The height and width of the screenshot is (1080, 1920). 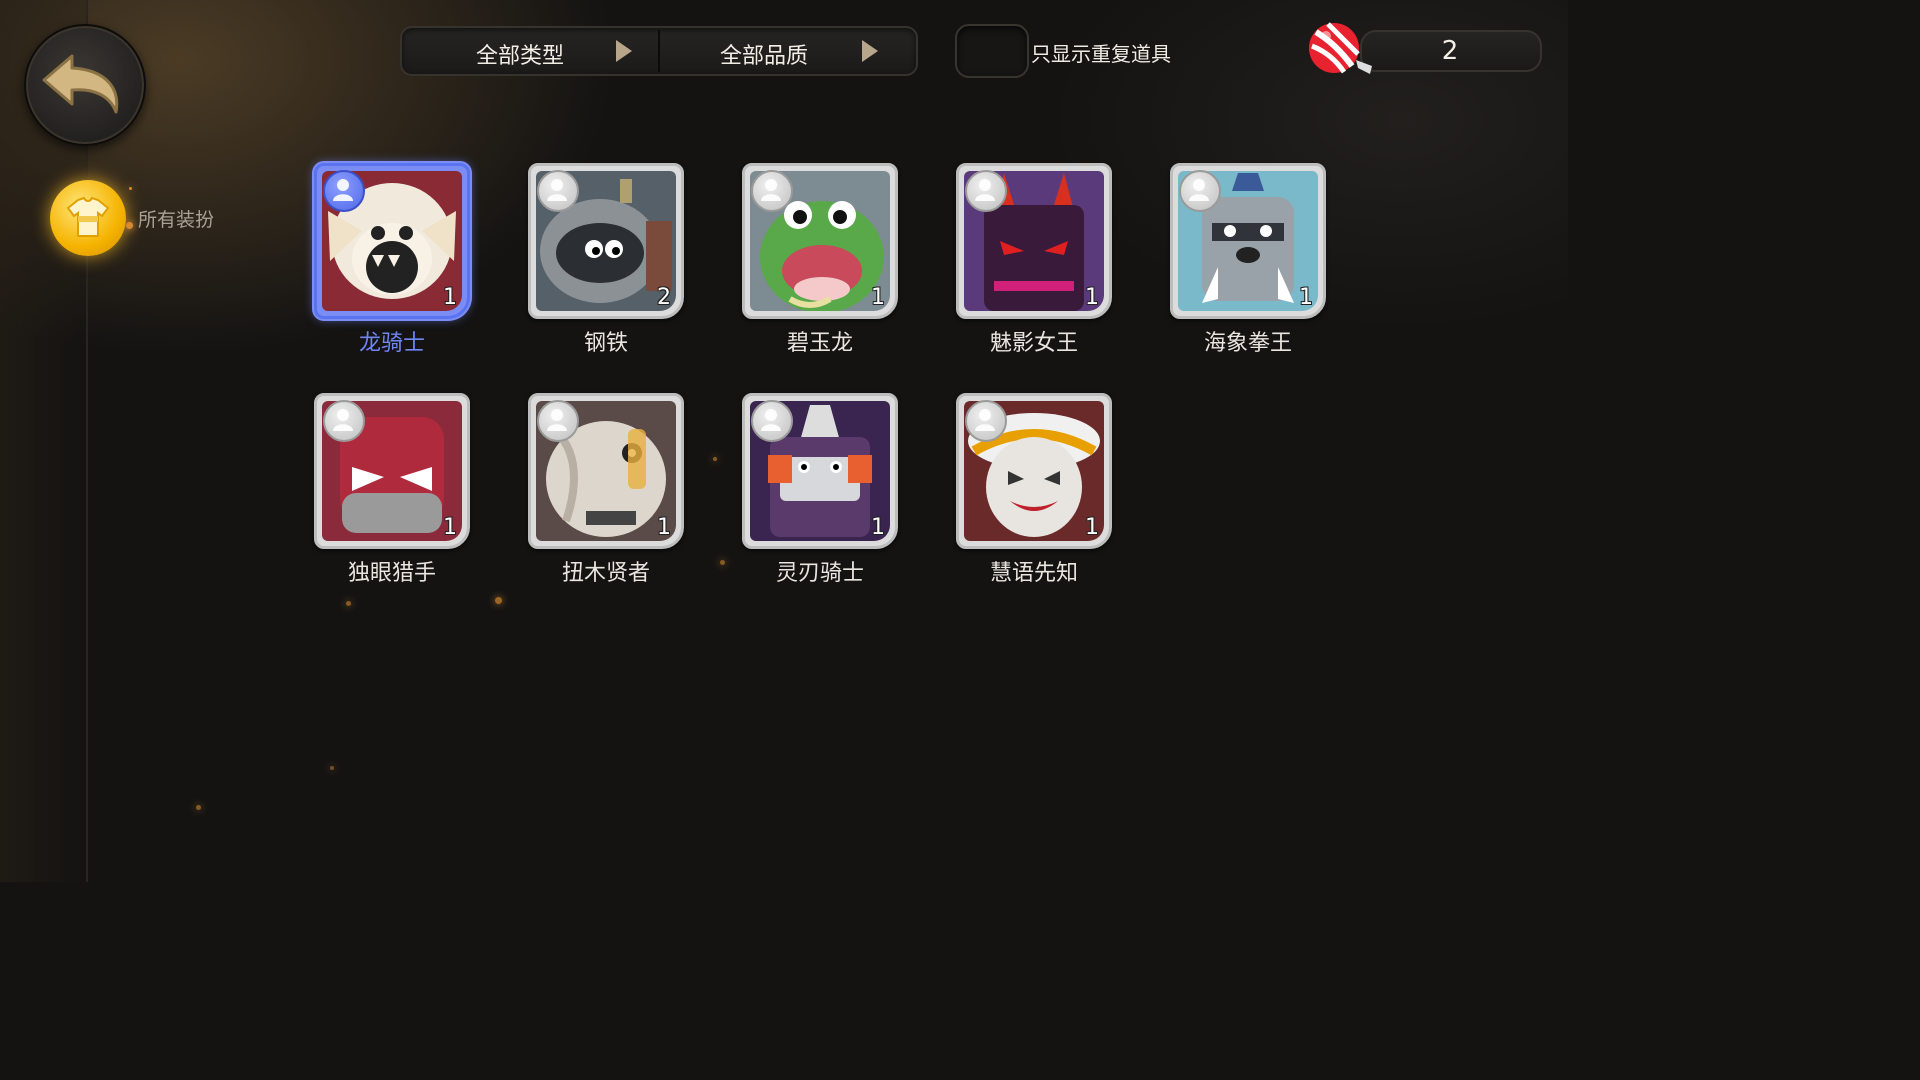 What do you see at coordinates (1450, 51) in the screenshot?
I see `currency-value: 2` at bounding box center [1450, 51].